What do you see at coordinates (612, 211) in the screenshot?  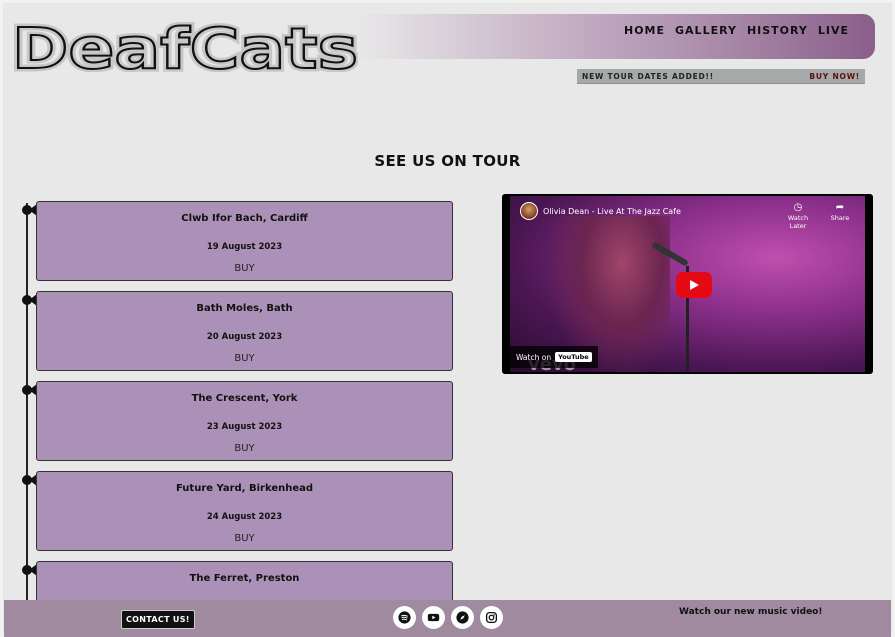 I see `video-title: Olivia Dean - Live At The Jazz Cafe` at bounding box center [612, 211].